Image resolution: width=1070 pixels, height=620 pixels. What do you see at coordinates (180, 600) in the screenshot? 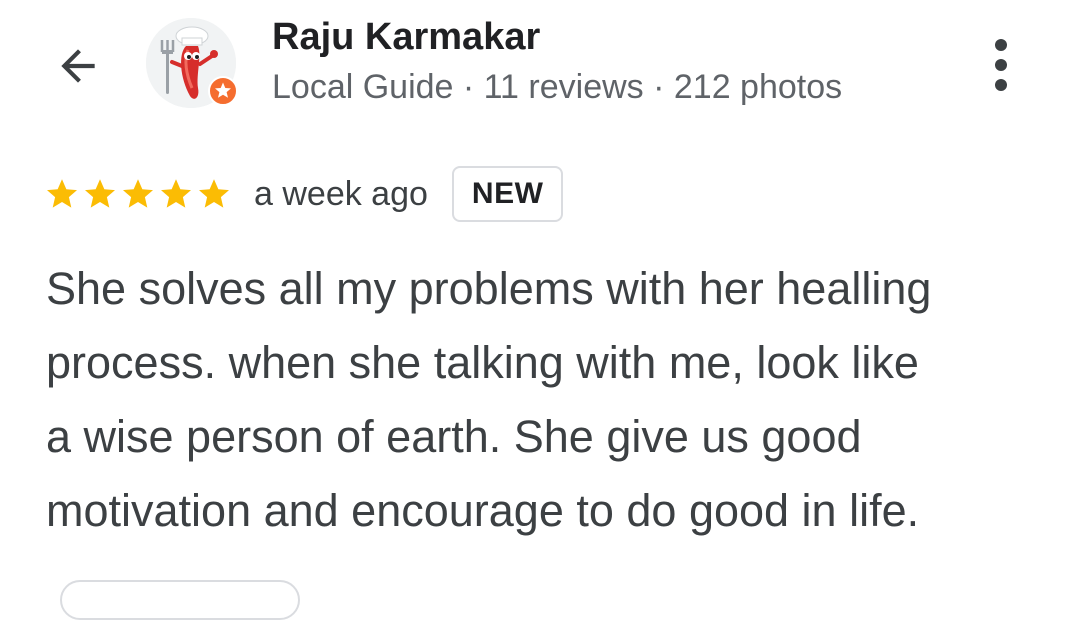
I see `action-chip` at bounding box center [180, 600].